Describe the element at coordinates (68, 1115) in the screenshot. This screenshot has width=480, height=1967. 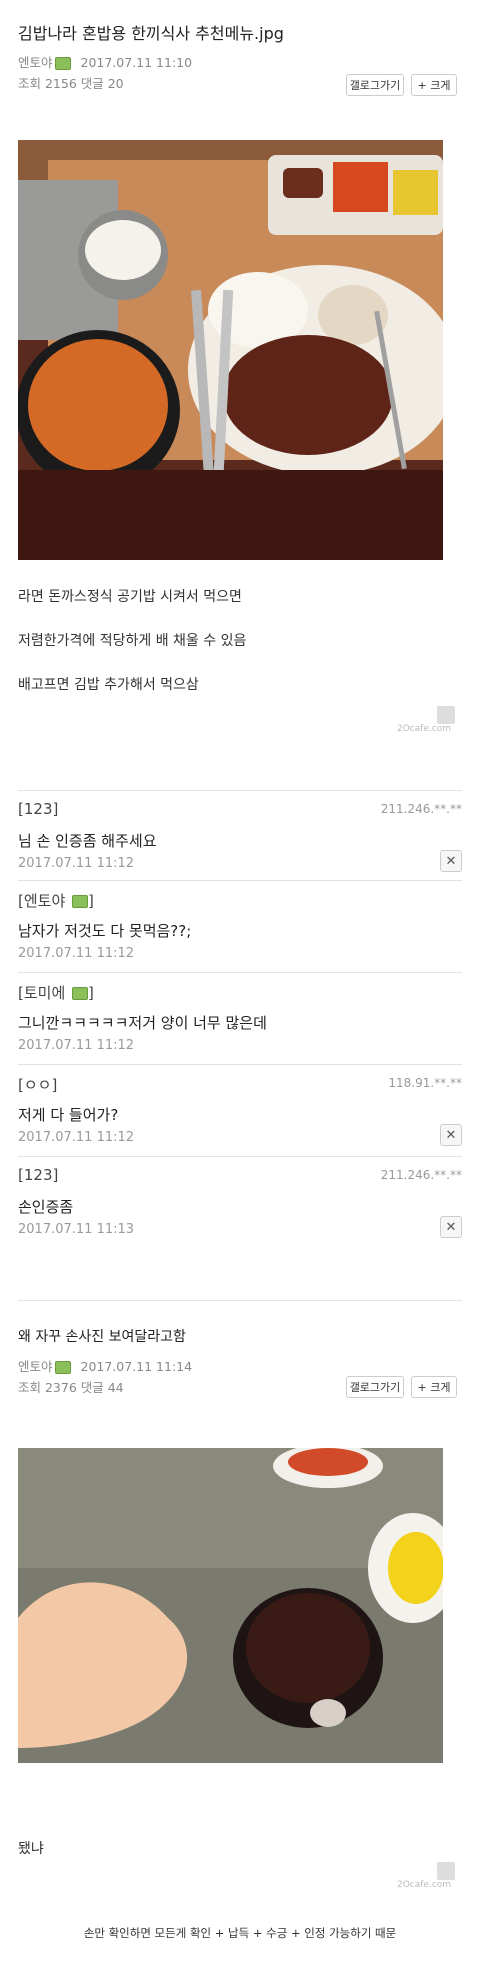
I see `comment-text: 저게 다 들어가?` at that location.